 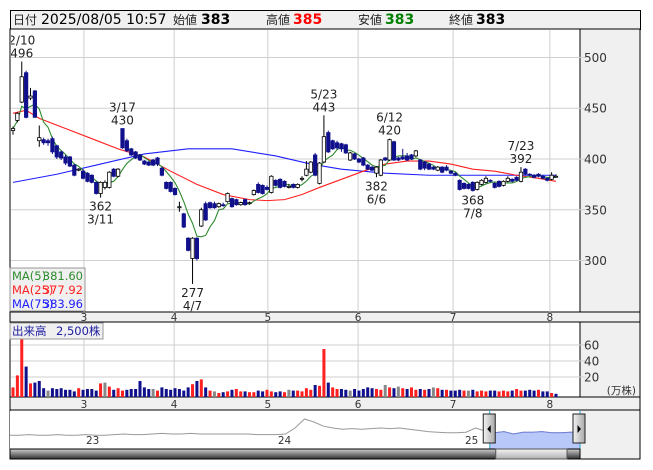 What do you see at coordinates (595, 210) in the screenshot?
I see `price-tick-label: 350` at bounding box center [595, 210].